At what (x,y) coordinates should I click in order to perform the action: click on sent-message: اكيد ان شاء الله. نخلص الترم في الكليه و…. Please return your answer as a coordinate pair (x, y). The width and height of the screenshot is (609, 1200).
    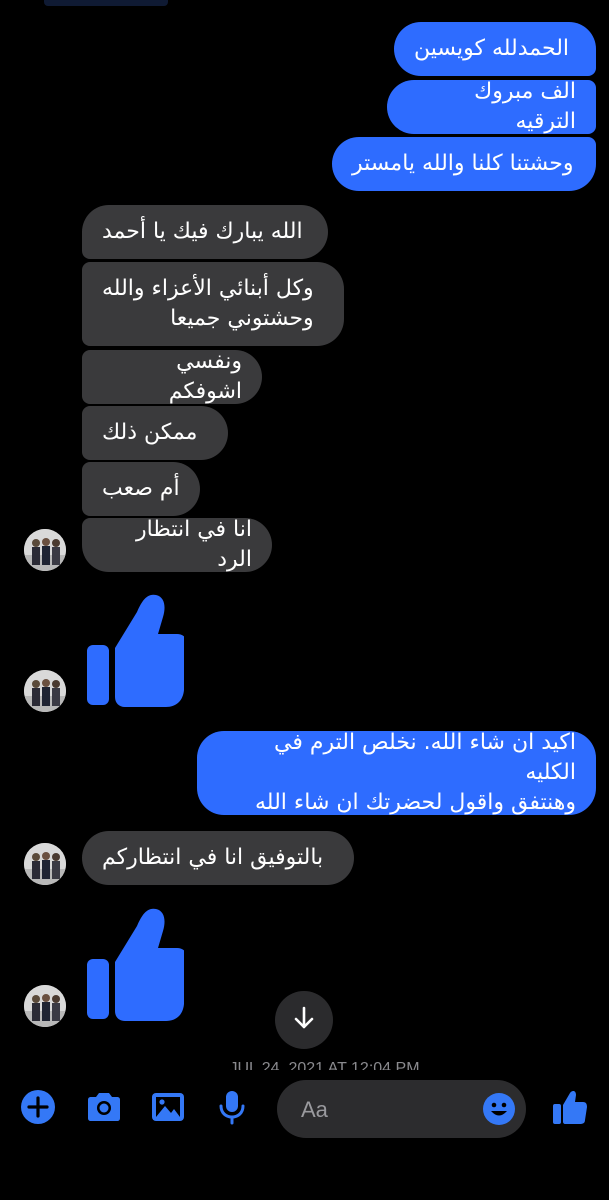
    Looking at the image, I should click on (396, 772).